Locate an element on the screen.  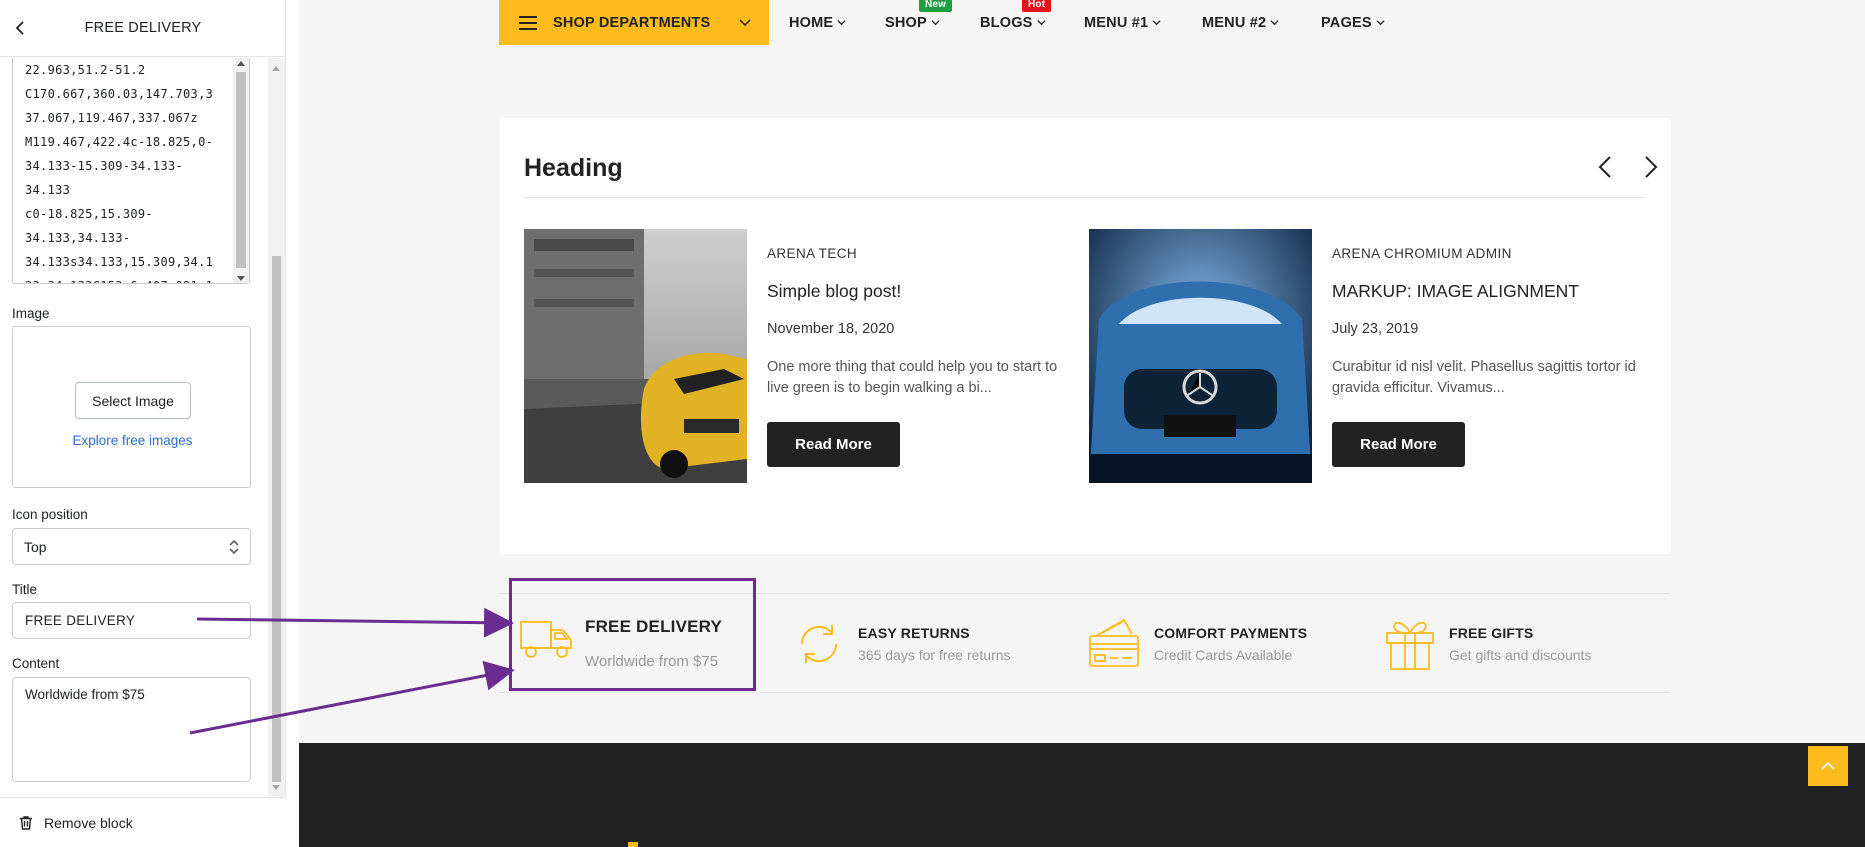
feature-title: EASY RETURNS is located at coordinates (914, 633).